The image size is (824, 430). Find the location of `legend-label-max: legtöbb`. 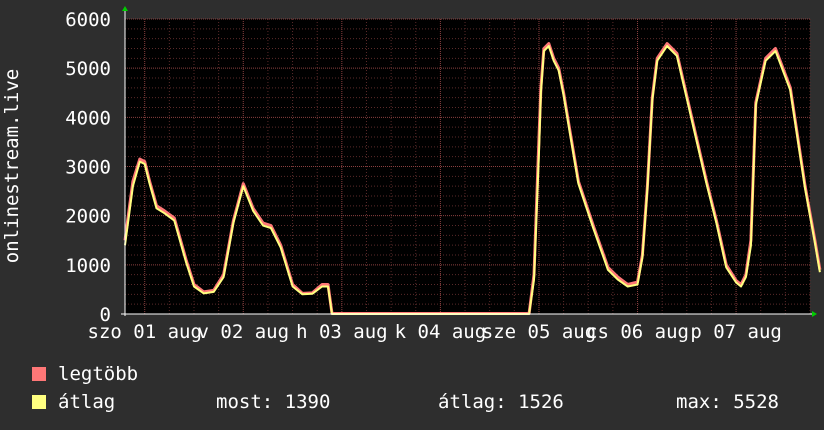

legend-label-max: legtöbb is located at coordinates (98, 374).